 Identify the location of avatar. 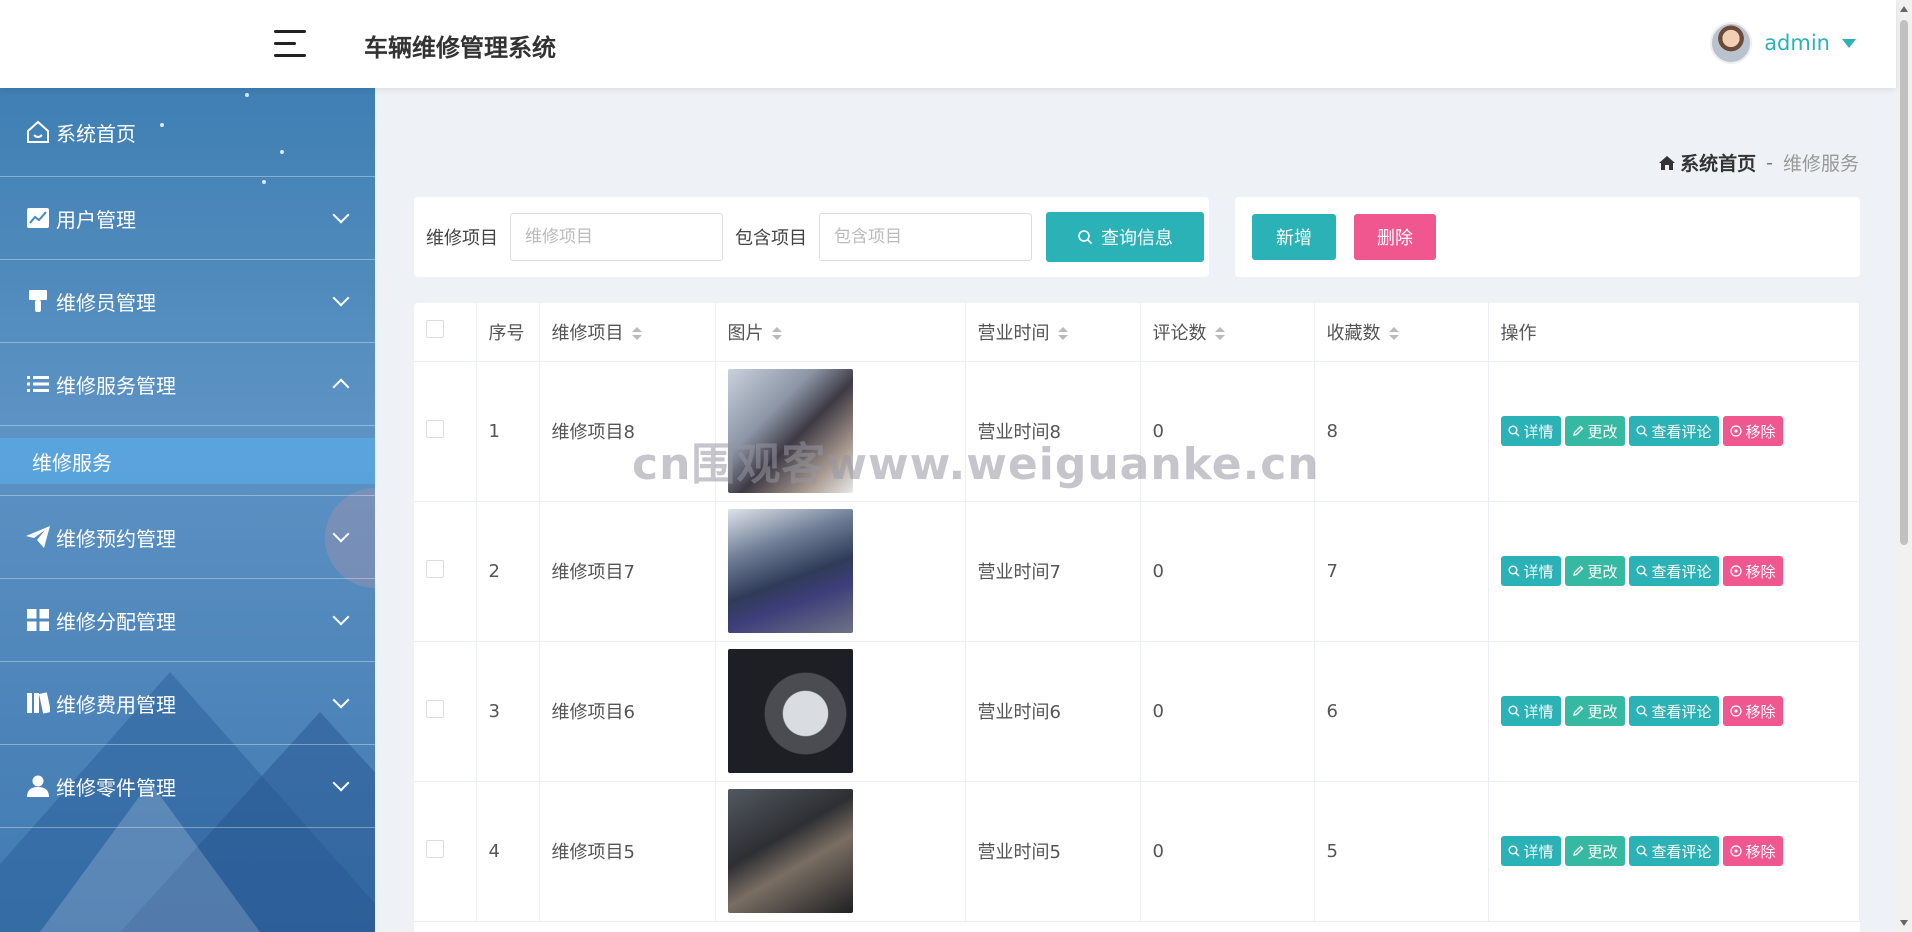
(1731, 43).